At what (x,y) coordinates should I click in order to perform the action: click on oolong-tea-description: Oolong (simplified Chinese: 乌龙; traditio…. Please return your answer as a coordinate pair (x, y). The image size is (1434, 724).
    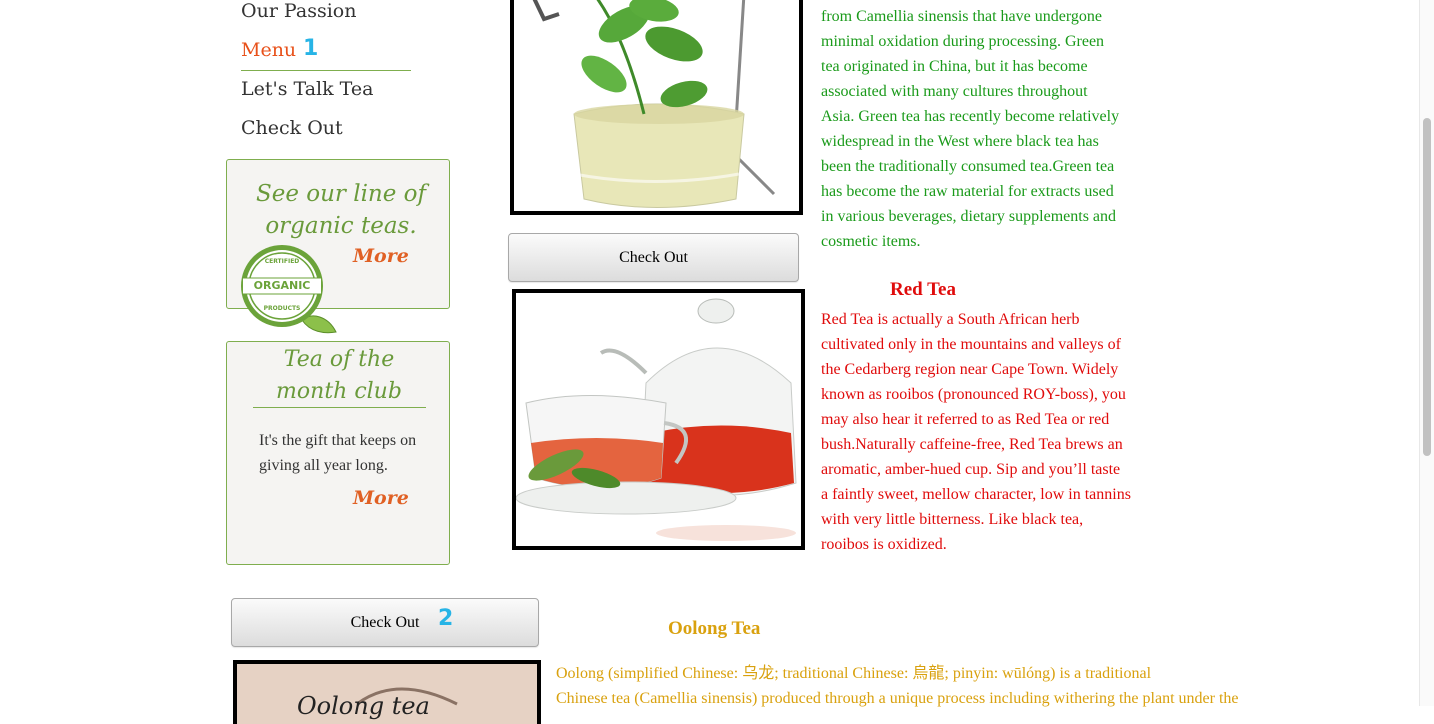
    Looking at the image, I should click on (906, 686).